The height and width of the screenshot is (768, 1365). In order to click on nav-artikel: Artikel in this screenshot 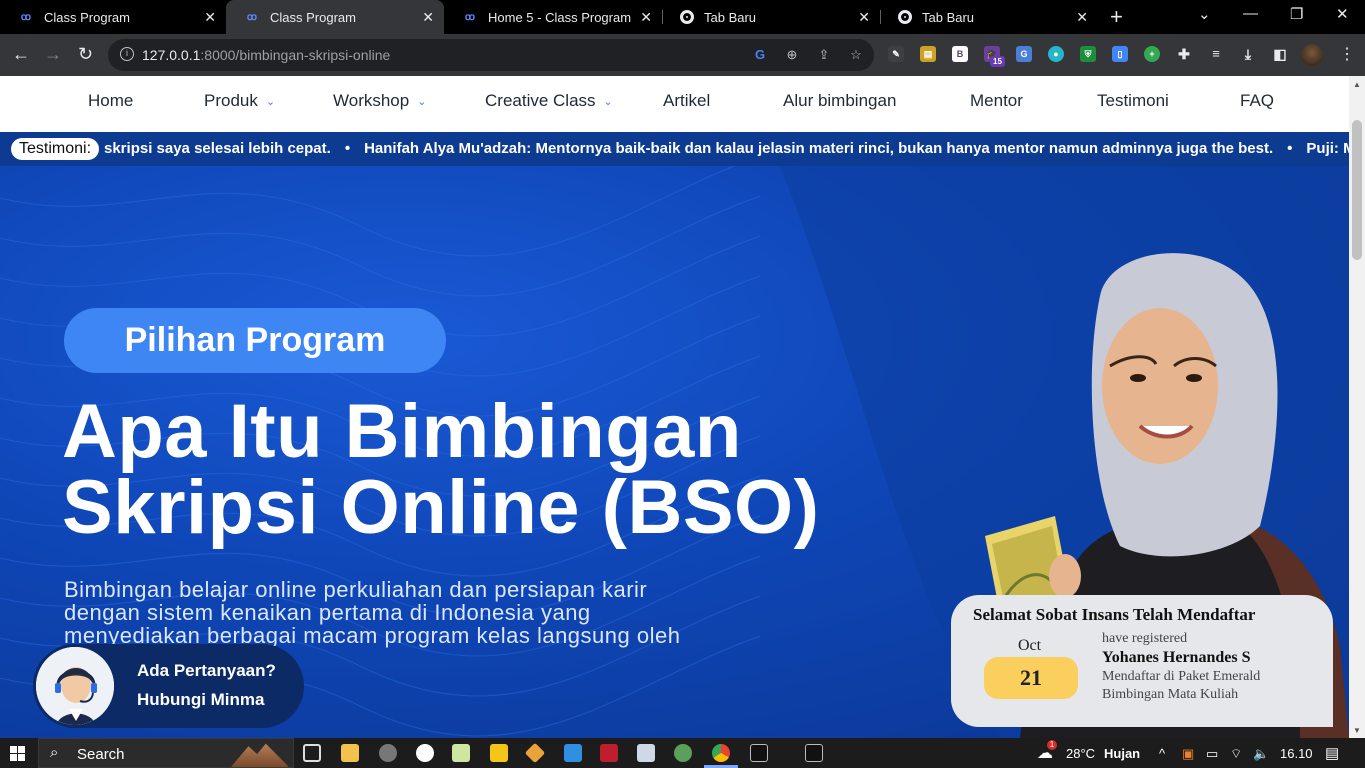, I will do `click(686, 101)`.